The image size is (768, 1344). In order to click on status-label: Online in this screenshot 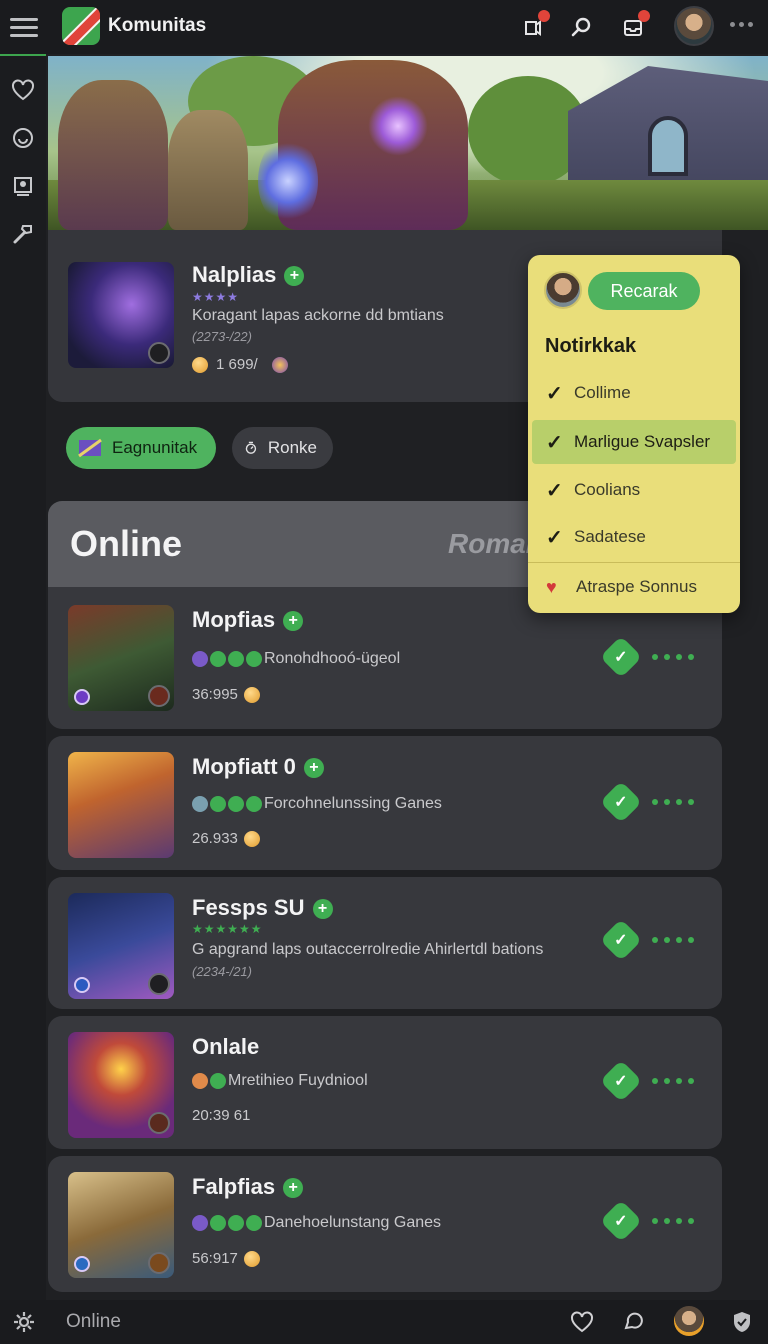, I will do `click(93, 1321)`.